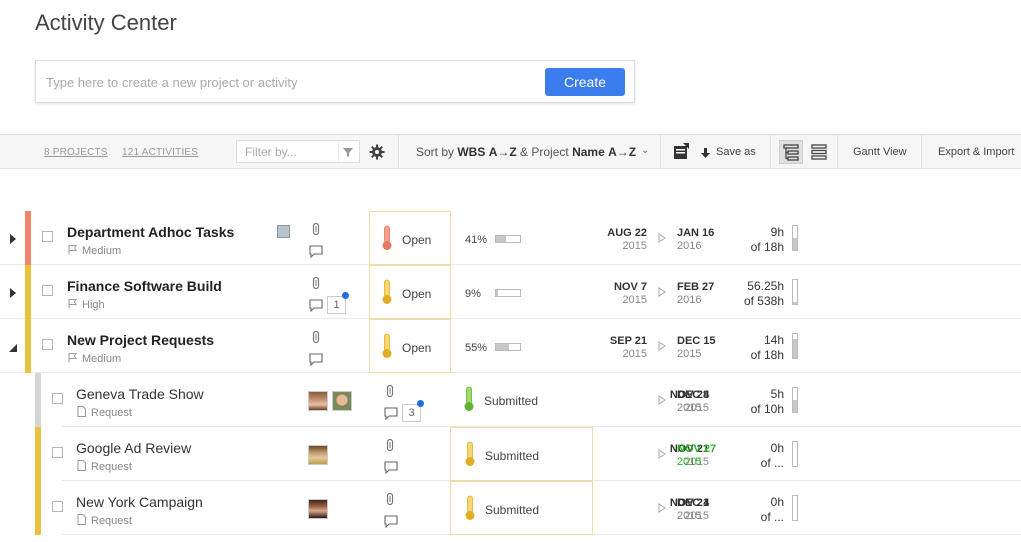  What do you see at coordinates (630, 287) in the screenshot?
I see `start-month-day: NOV 7` at bounding box center [630, 287].